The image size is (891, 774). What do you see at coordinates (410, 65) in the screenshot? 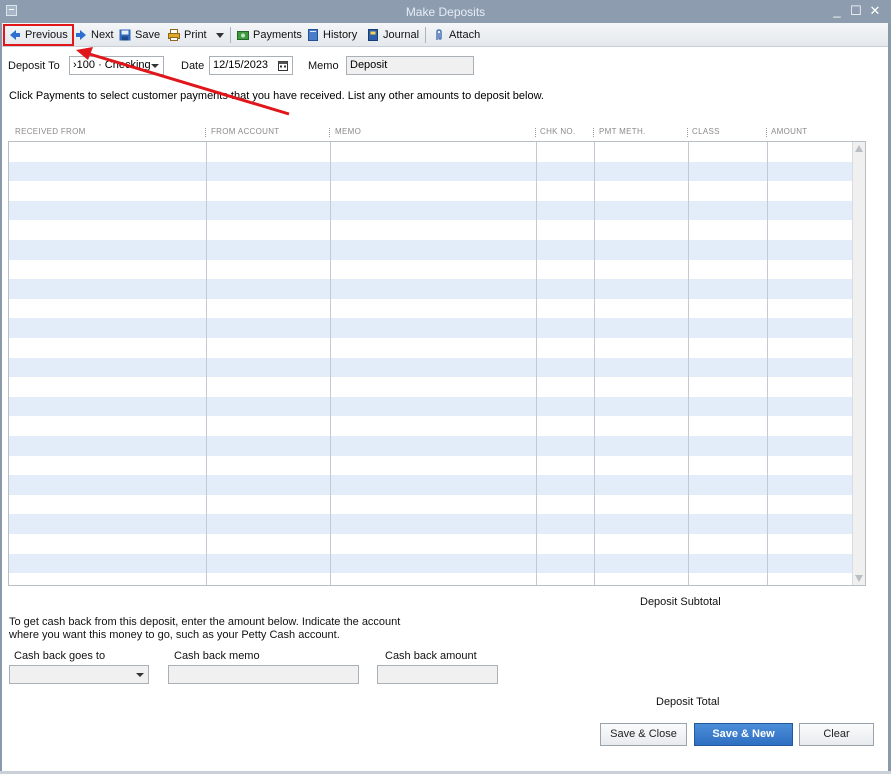
I see `memo-field: Deposit` at bounding box center [410, 65].